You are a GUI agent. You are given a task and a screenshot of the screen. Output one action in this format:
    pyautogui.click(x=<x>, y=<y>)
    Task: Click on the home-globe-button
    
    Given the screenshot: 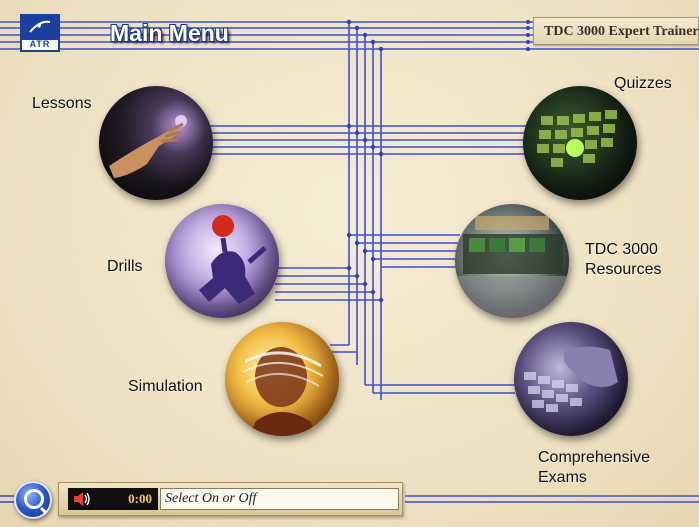 What is the action you would take?
    pyautogui.click(x=33, y=500)
    